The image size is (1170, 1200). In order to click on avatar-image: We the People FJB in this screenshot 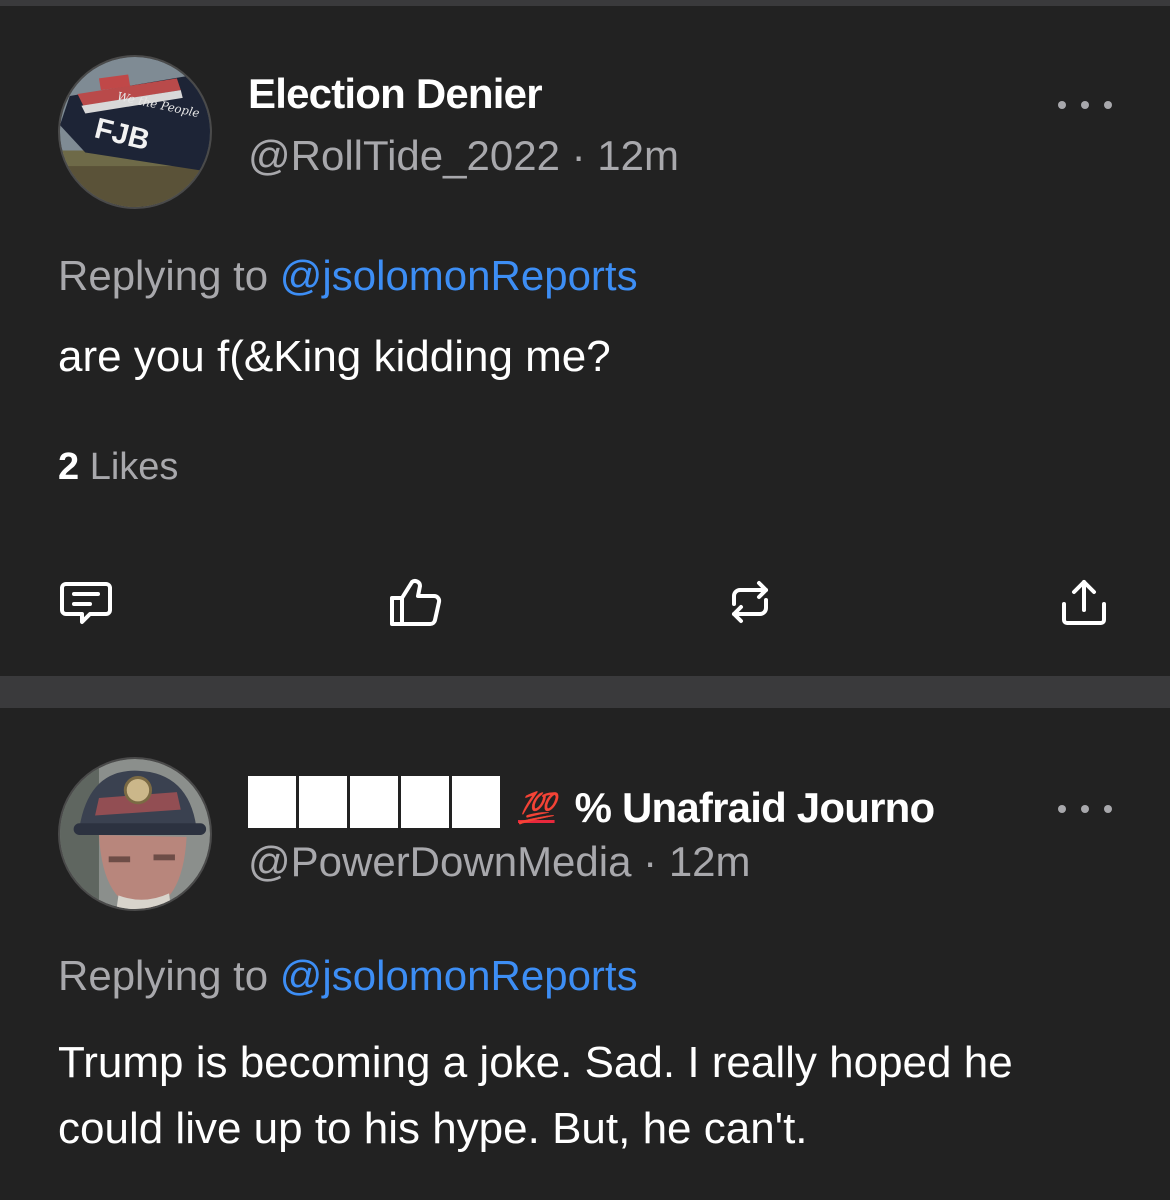, I will do `click(135, 132)`.